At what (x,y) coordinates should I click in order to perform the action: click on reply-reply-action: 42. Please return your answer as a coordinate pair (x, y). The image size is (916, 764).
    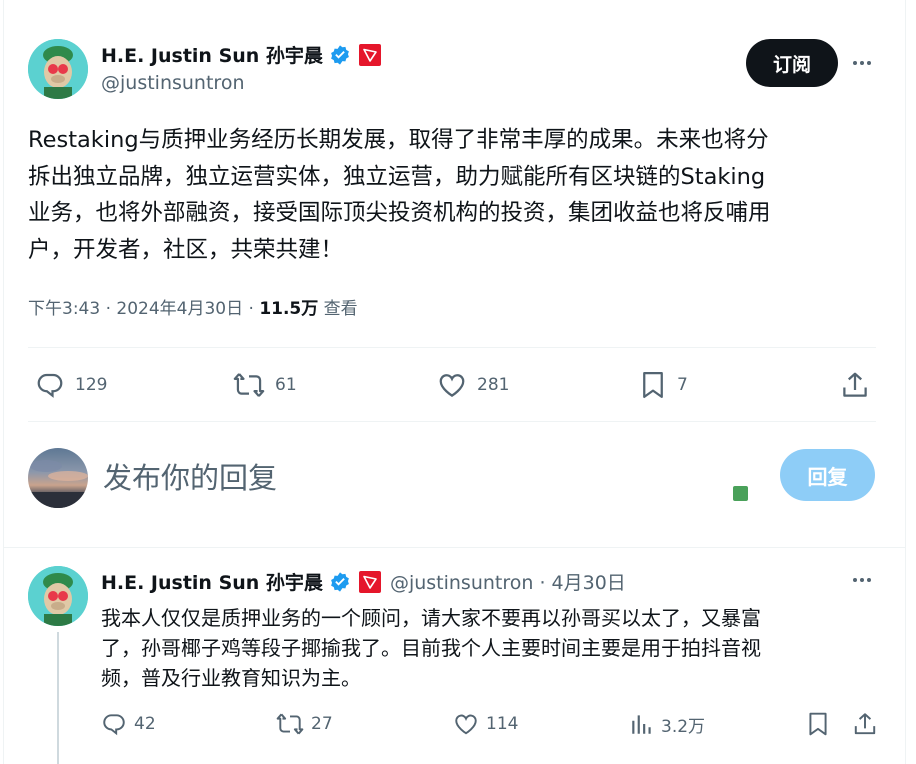
    Looking at the image, I should click on (128, 724).